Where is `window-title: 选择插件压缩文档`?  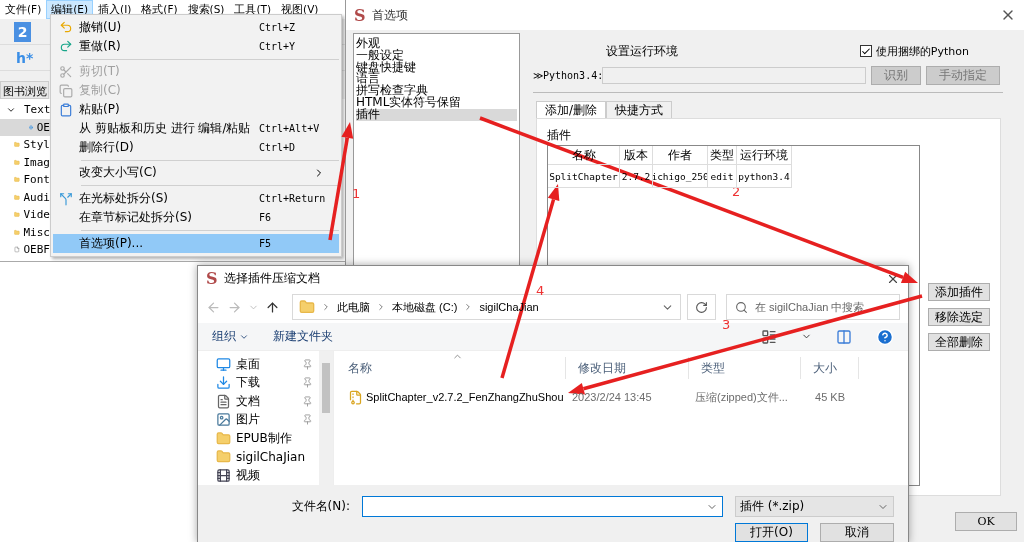 window-title: 选择插件压缩文档 is located at coordinates (272, 278).